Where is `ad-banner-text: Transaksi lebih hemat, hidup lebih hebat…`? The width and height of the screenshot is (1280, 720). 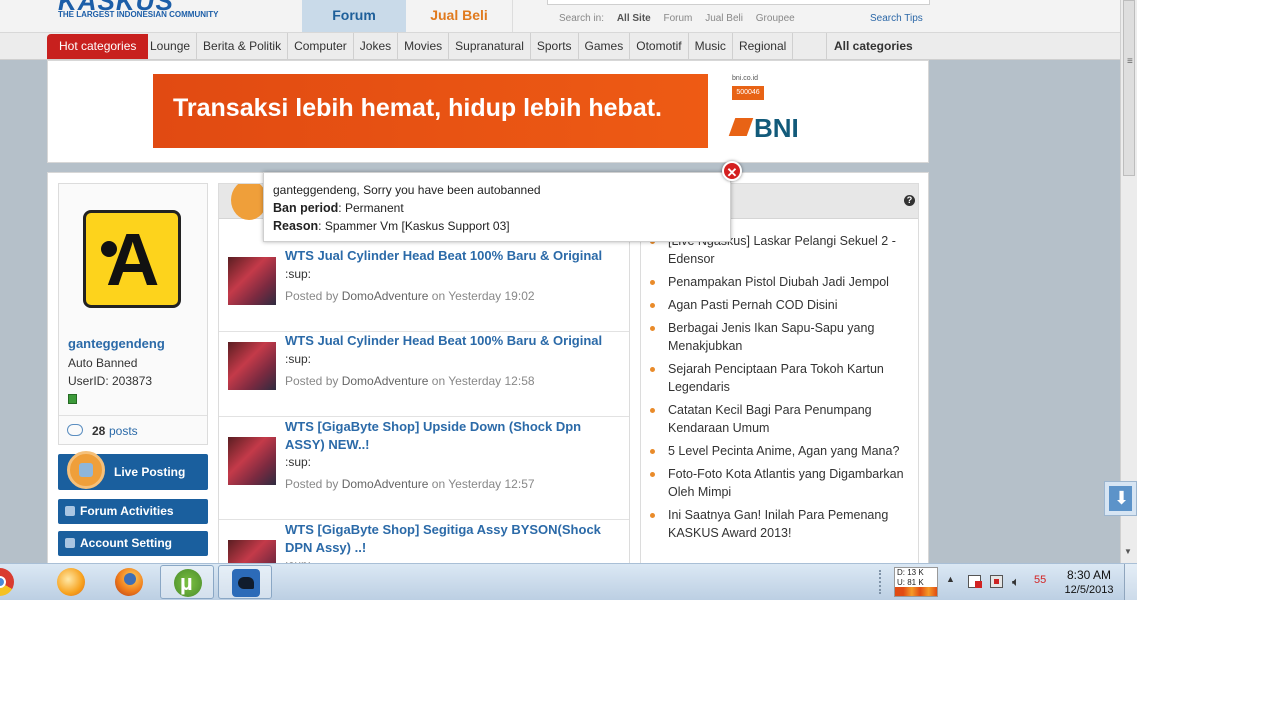
ad-banner-text: Transaksi lebih hemat, hidup lebih hebat… is located at coordinates (417, 108).